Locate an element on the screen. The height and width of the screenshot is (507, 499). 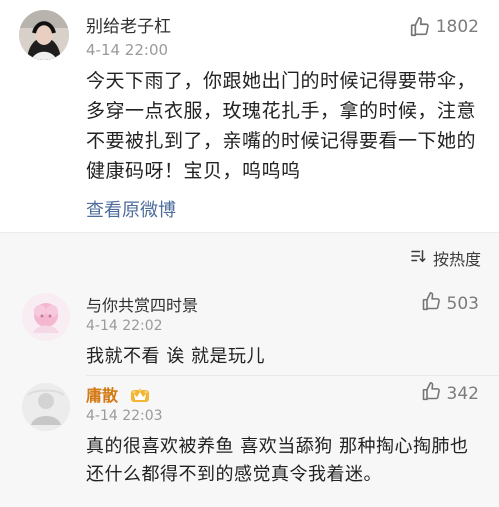
reply-text: 我就不看 诶 就是玩儿 is located at coordinates (175, 356).